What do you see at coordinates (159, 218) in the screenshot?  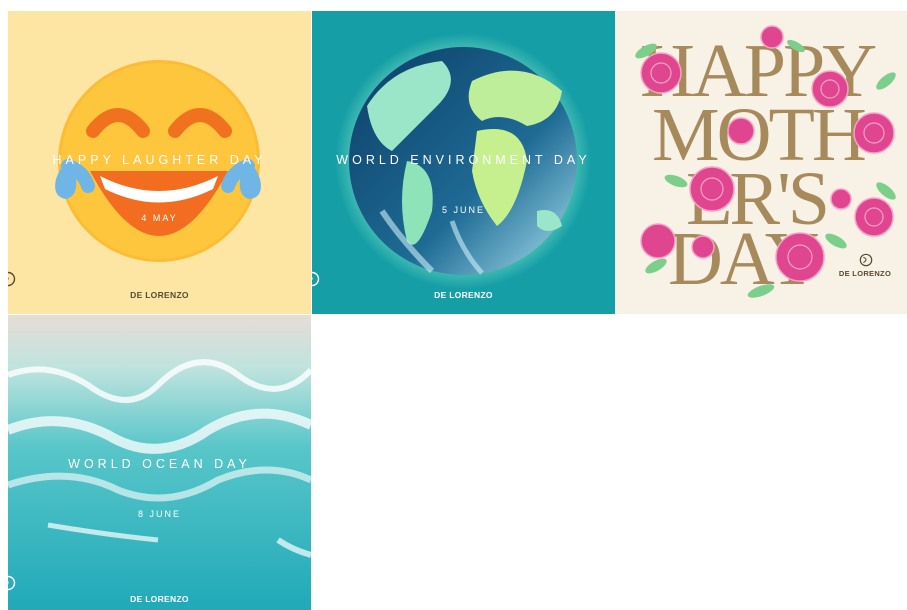 I see `date: 4 MAY` at bounding box center [159, 218].